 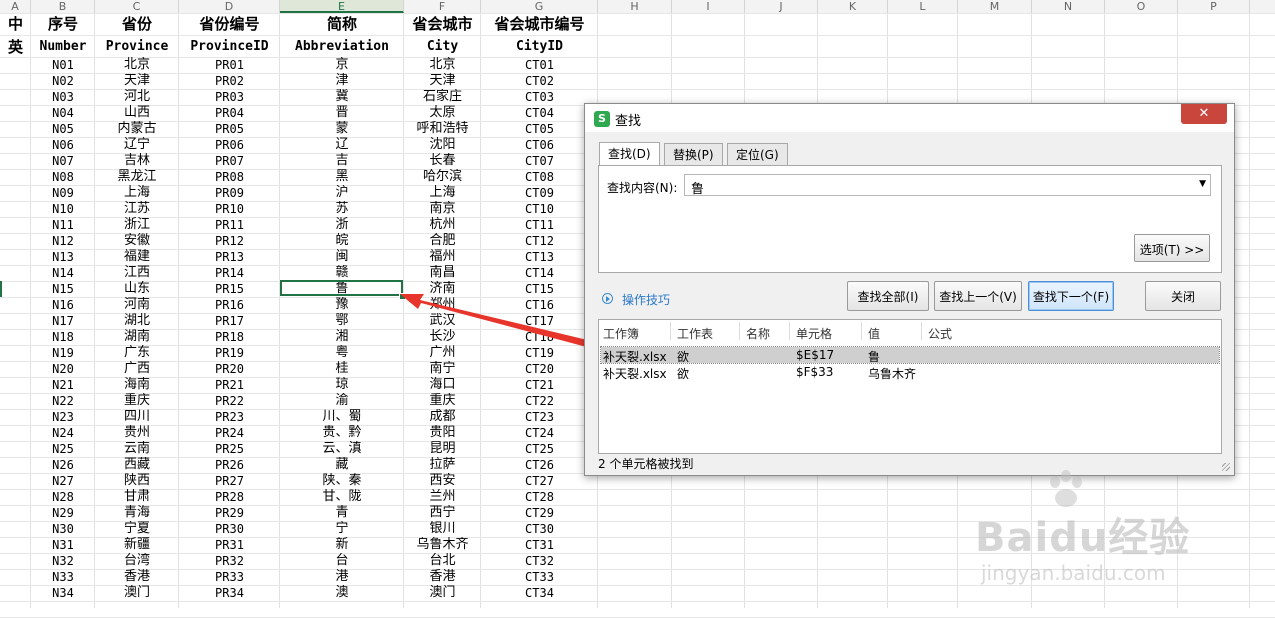 What do you see at coordinates (940, 333) in the screenshot?
I see `results-col-formula: 公式` at bounding box center [940, 333].